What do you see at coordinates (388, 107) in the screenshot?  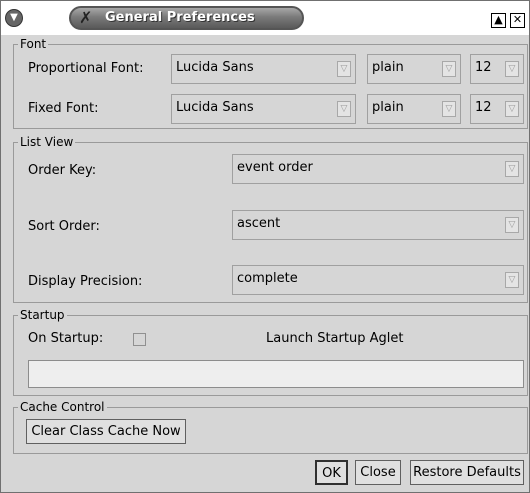 I see `fixed-style-value: plain` at bounding box center [388, 107].